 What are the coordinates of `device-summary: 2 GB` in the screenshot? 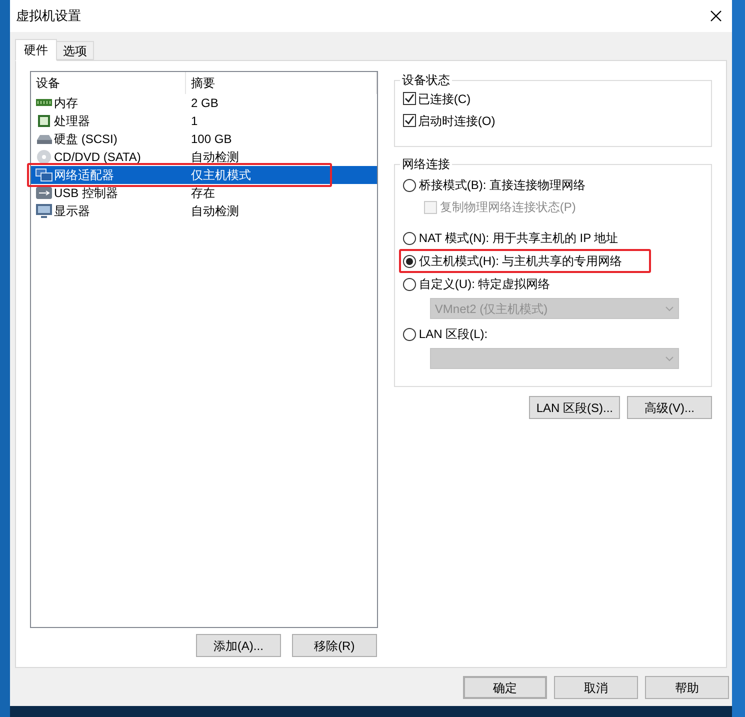 It's located at (204, 103).